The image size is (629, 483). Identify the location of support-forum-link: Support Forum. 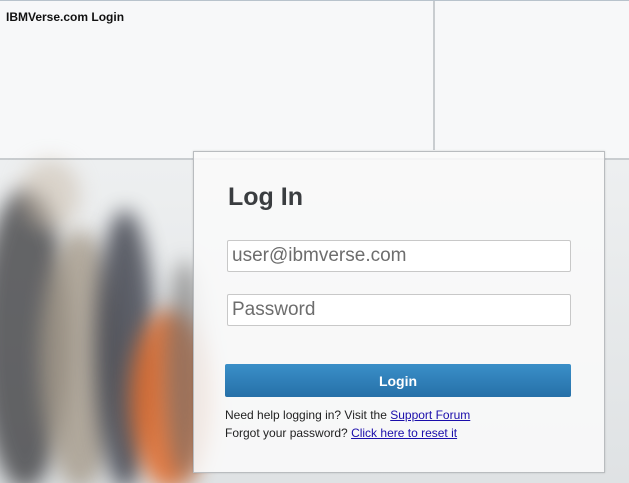
(430, 415).